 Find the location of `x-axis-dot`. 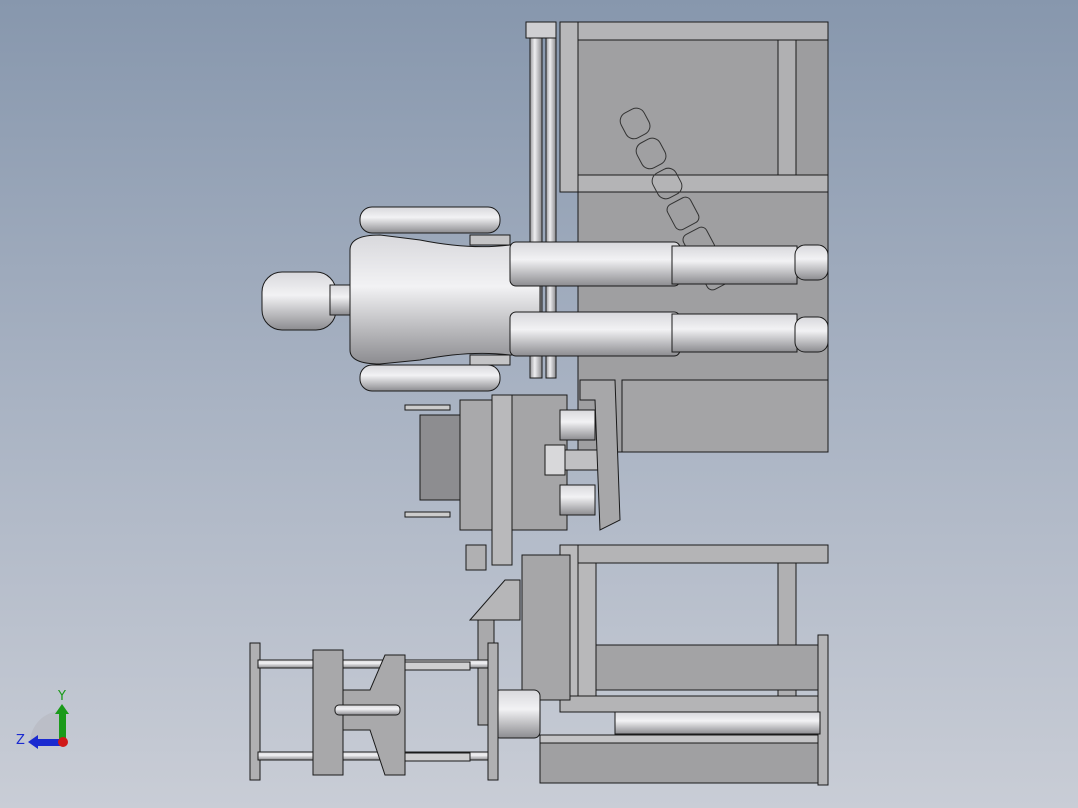

x-axis-dot is located at coordinates (63, 742).